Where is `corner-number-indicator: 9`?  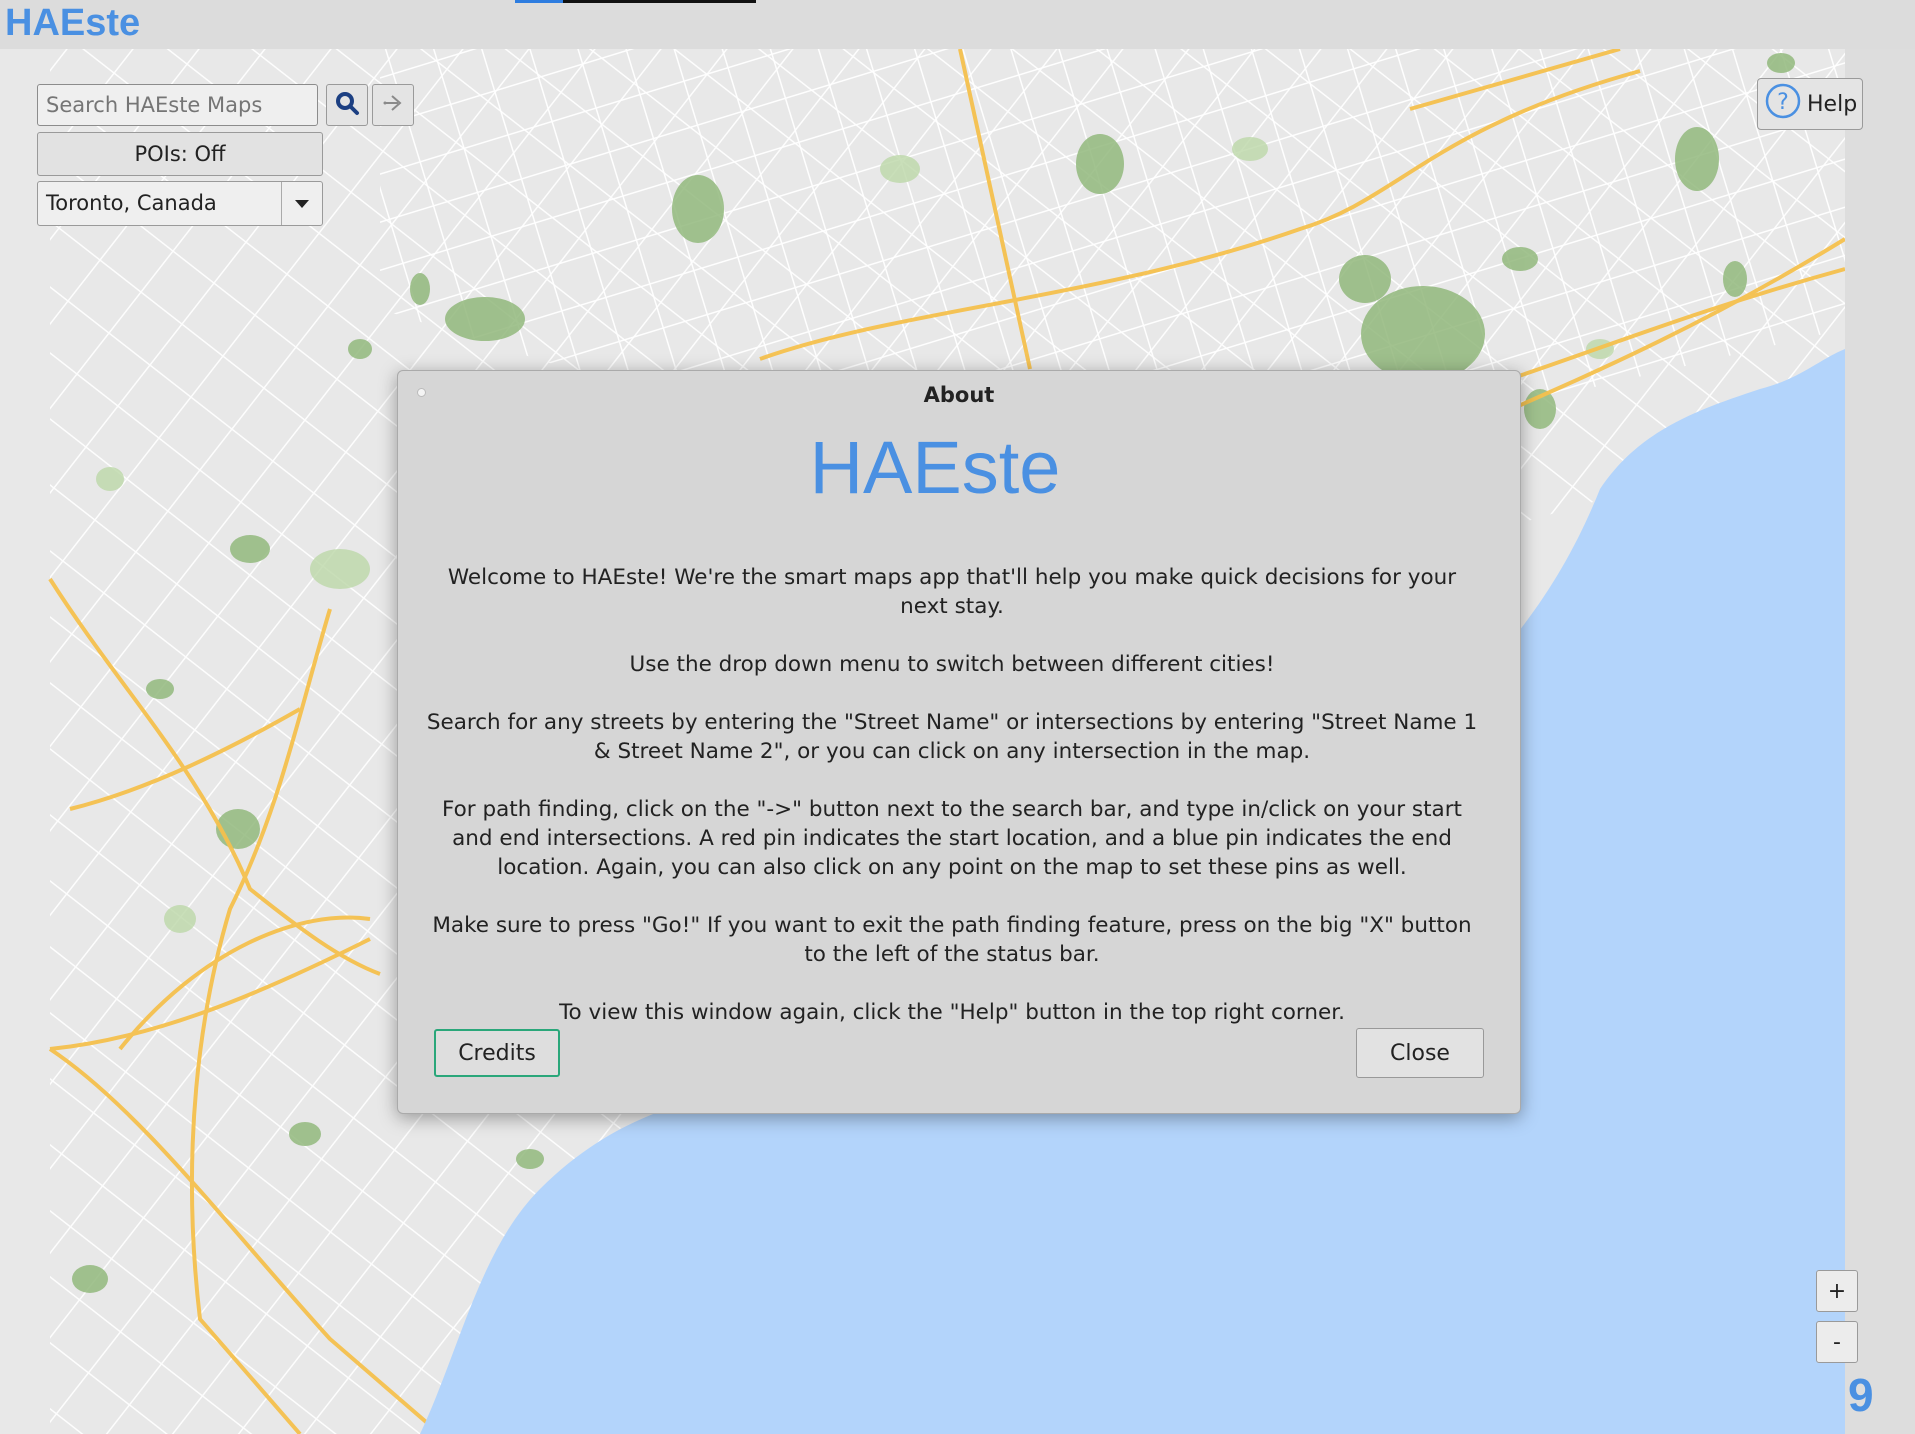 corner-number-indicator: 9 is located at coordinates (1861, 1395).